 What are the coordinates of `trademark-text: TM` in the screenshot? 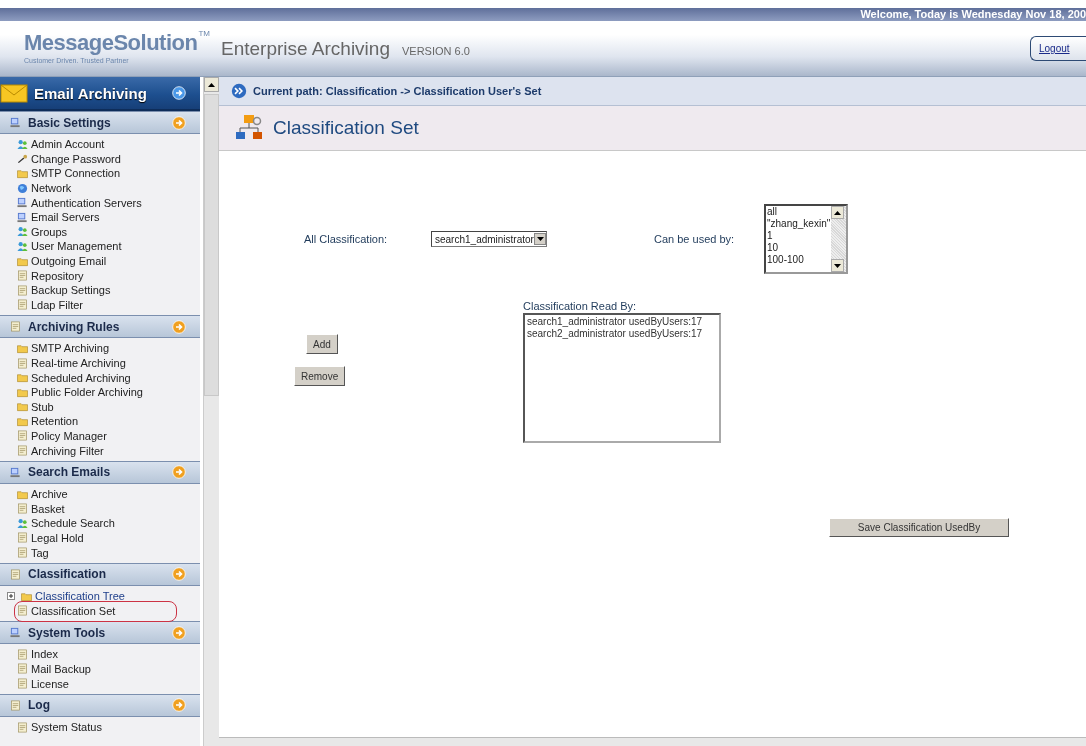 It's located at (204, 33).